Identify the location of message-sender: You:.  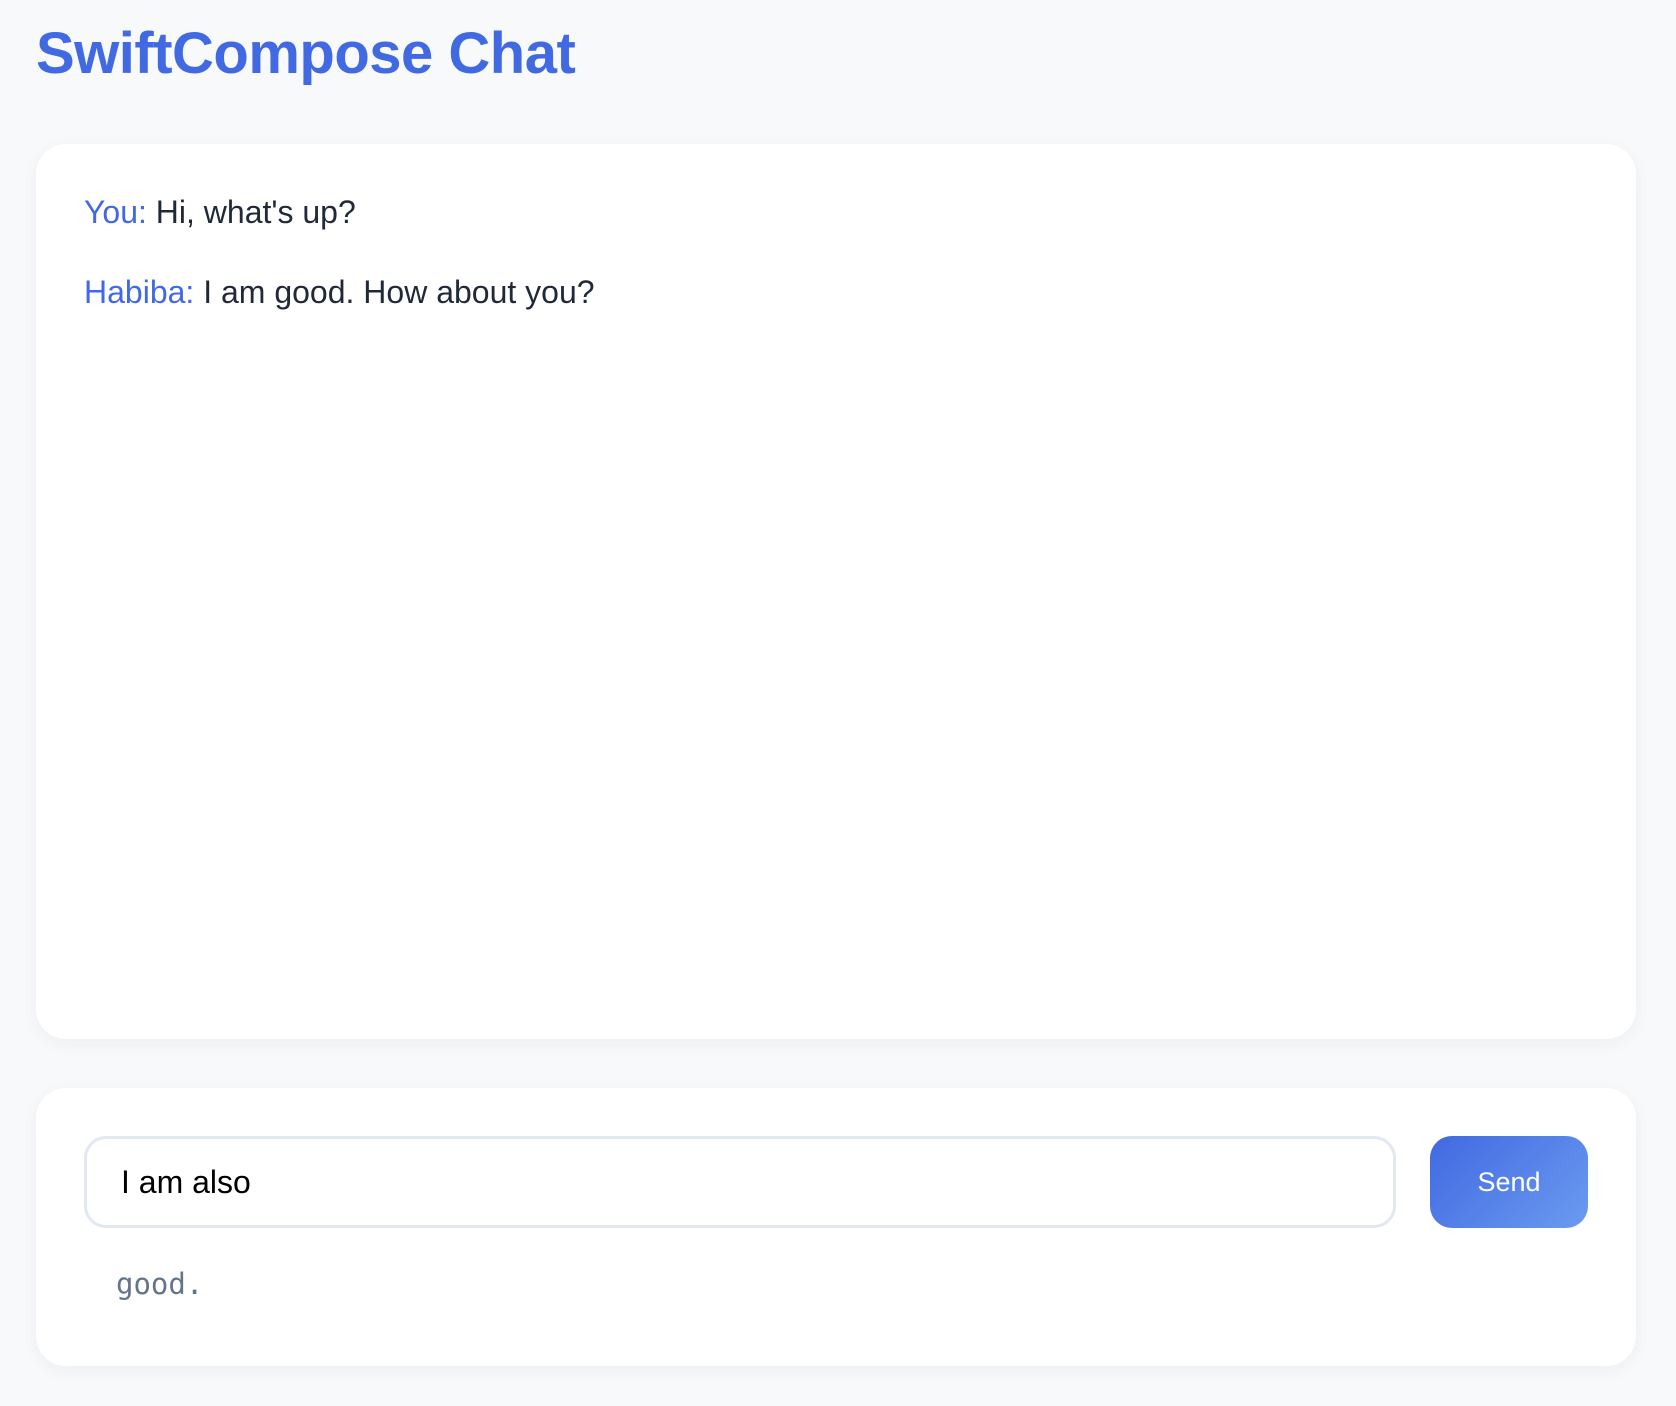
(115, 212).